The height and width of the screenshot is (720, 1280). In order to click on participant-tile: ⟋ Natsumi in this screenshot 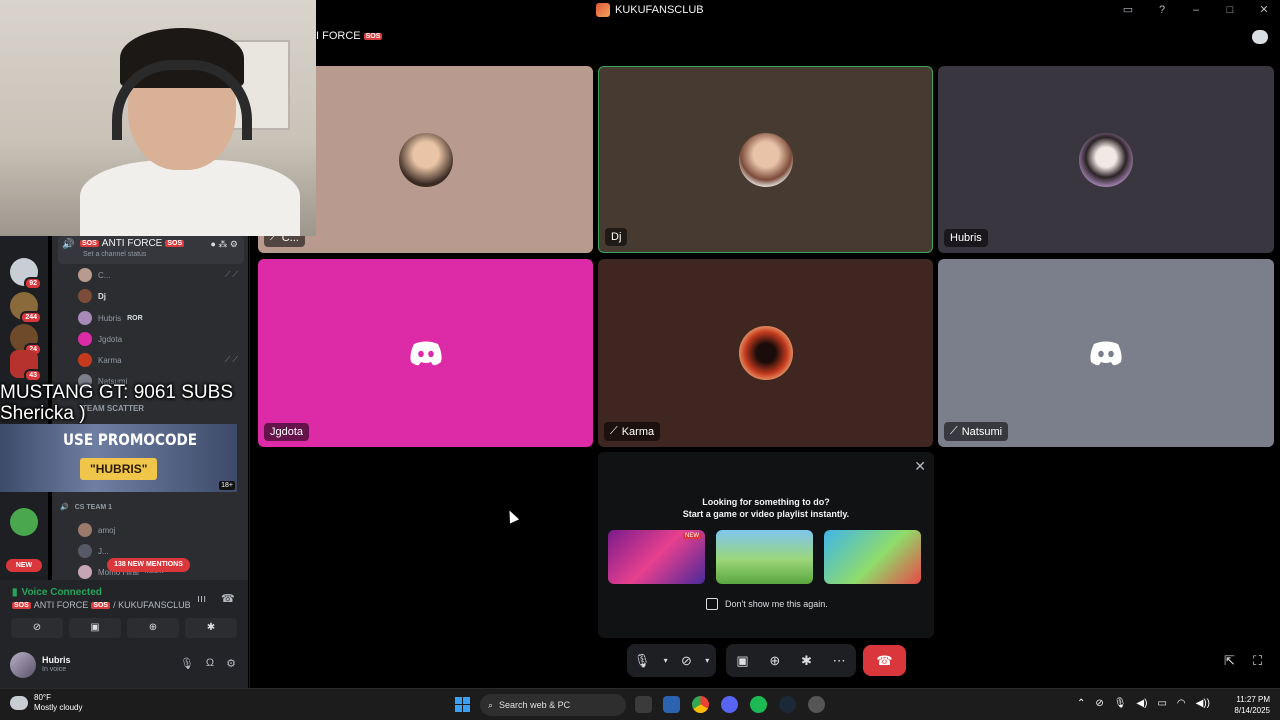, I will do `click(1106, 353)`.